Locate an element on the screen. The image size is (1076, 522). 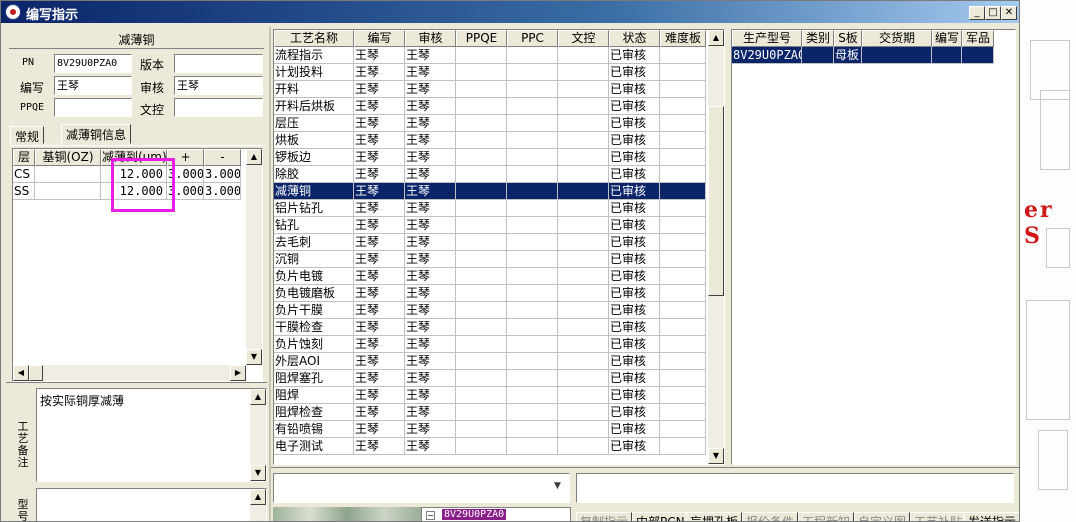
blind-buried-button: 盲埋孔板 is located at coordinates (714, 516).